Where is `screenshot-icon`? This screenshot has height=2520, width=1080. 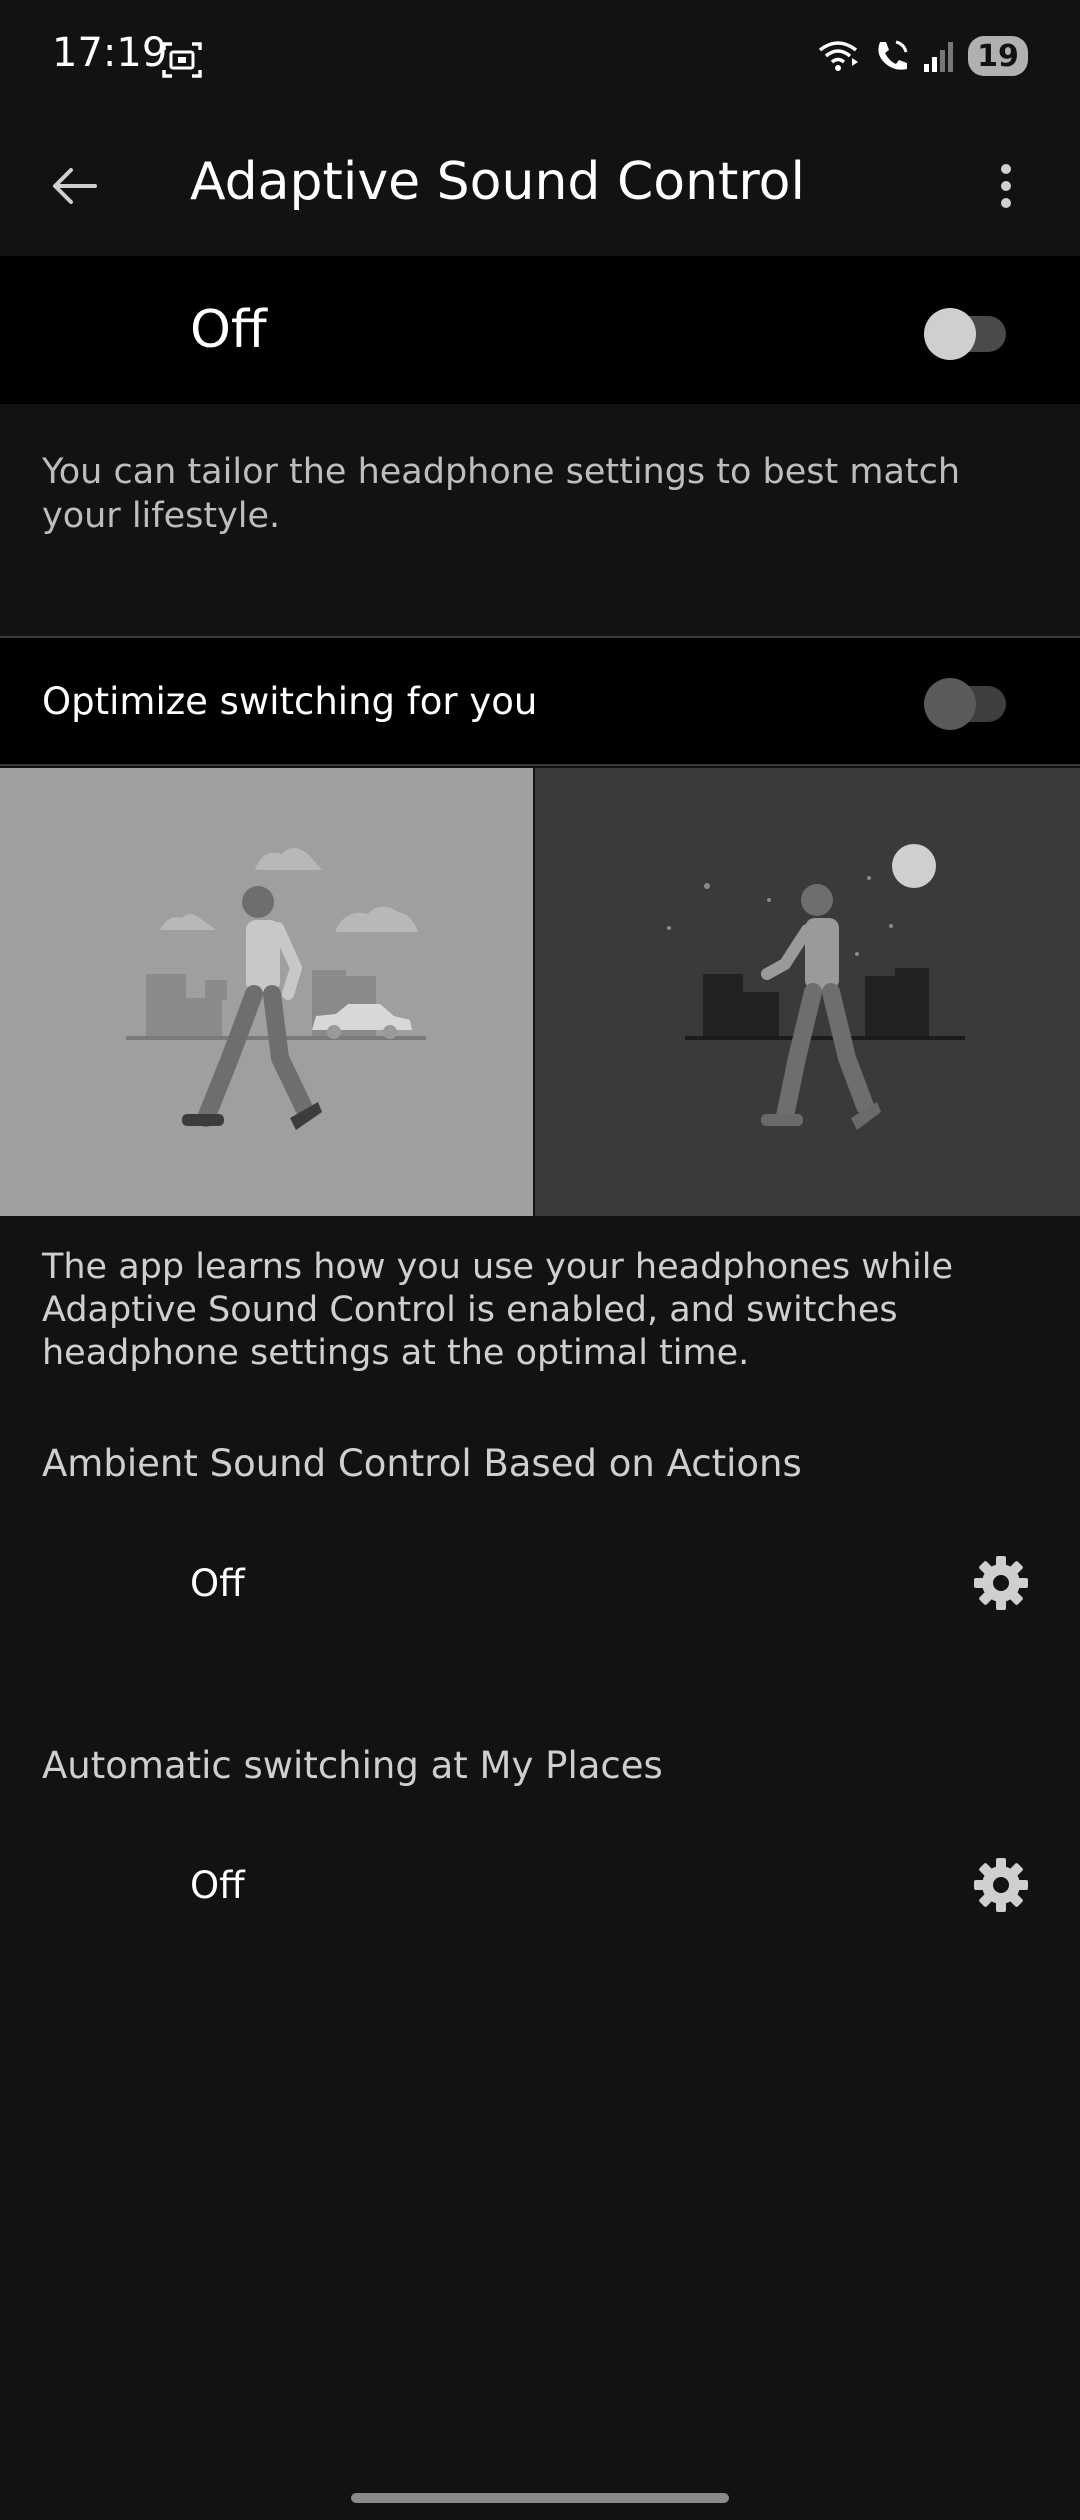
screenshot-icon is located at coordinates (182, 60).